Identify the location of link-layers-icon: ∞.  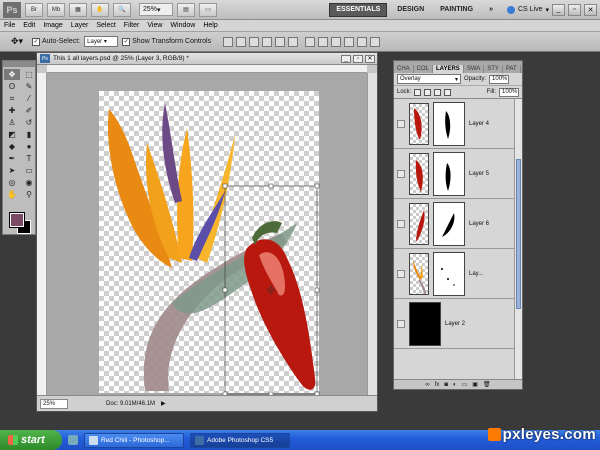
(427, 385).